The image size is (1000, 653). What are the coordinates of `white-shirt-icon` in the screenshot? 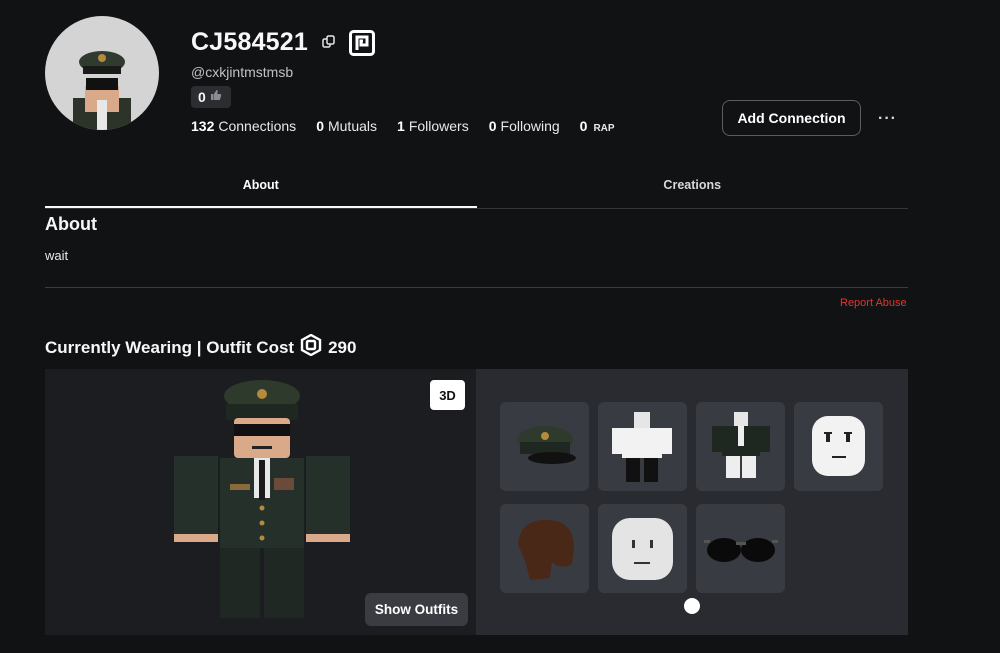 It's located at (642, 447).